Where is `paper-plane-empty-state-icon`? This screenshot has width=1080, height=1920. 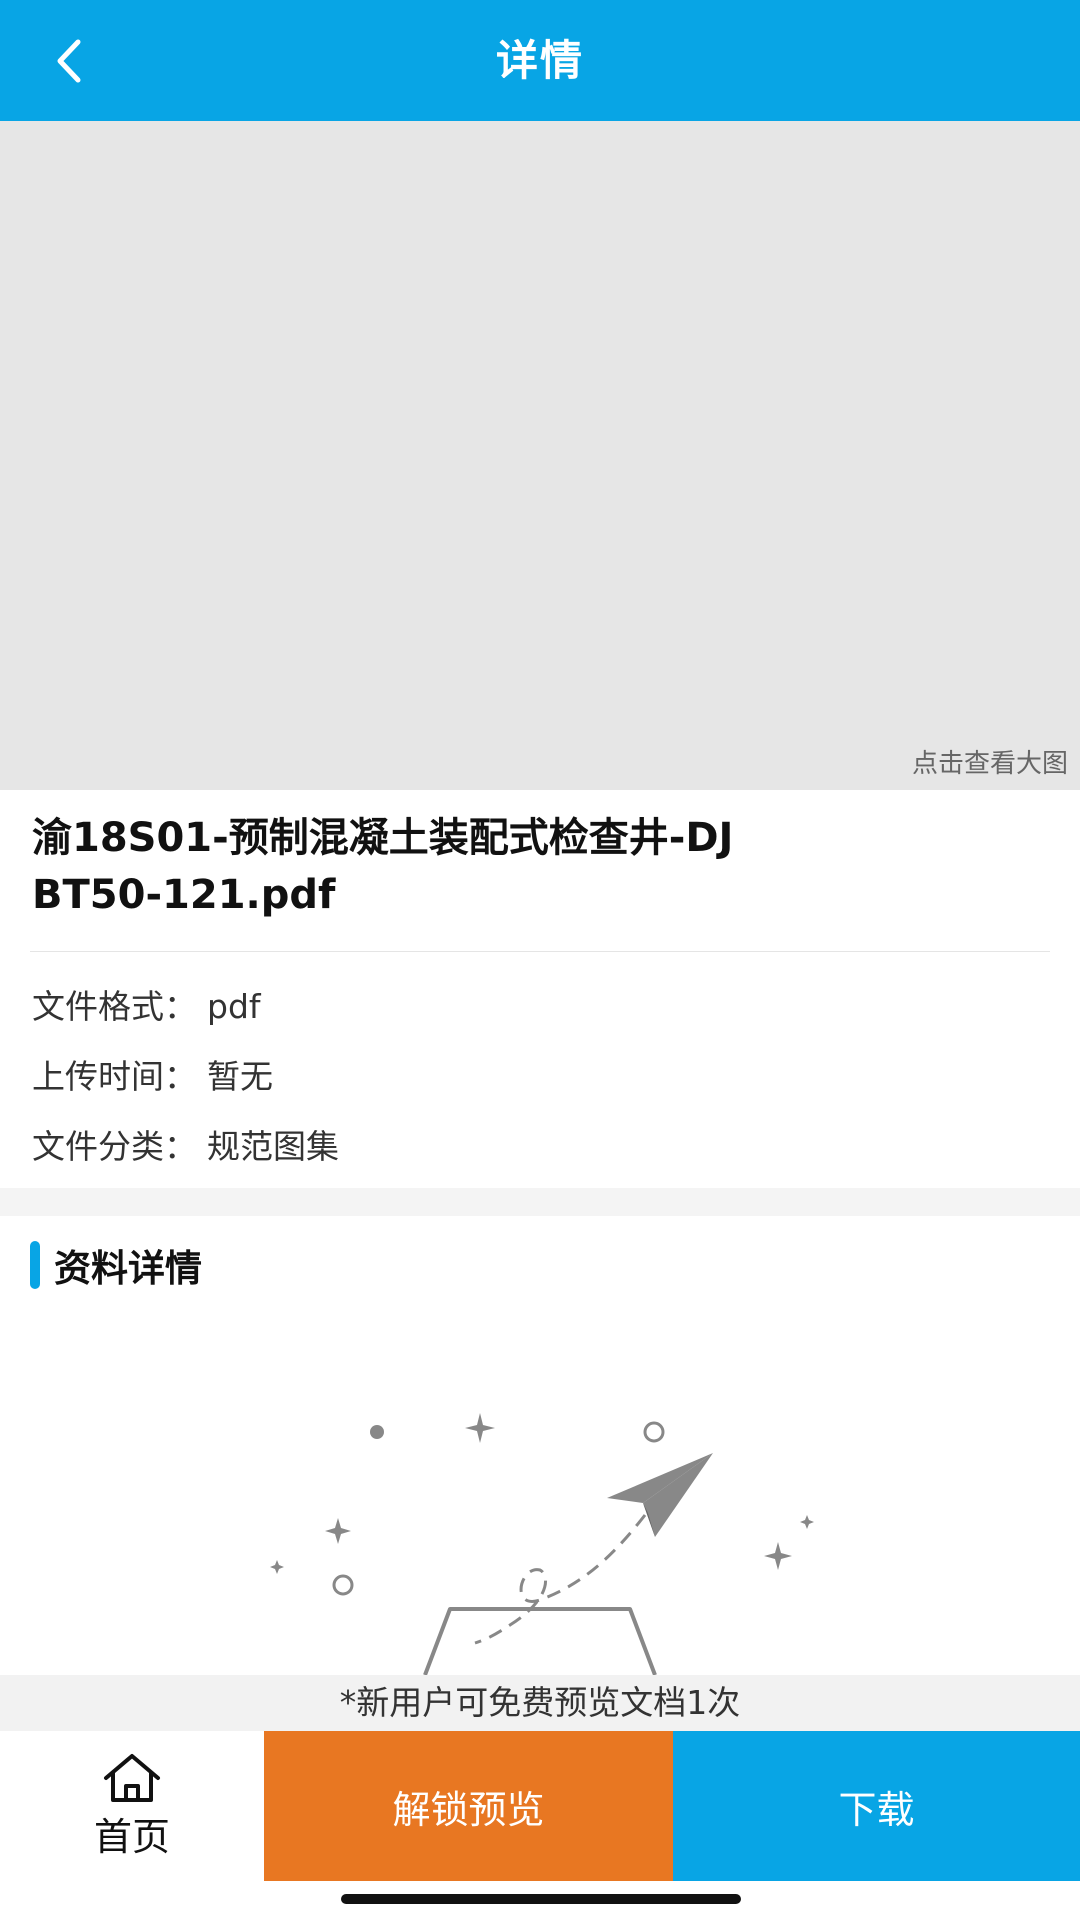
paper-plane-empty-state-icon is located at coordinates (542, 1544).